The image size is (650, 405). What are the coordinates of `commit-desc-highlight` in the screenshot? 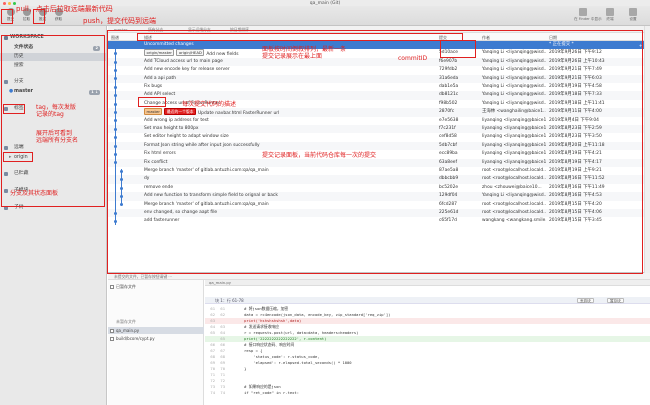 It's located at (152, 102).